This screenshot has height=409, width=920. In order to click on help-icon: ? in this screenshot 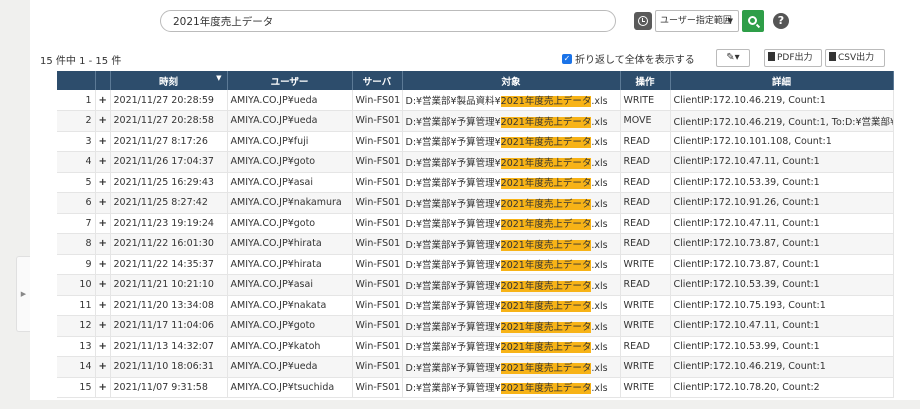, I will do `click(781, 21)`.